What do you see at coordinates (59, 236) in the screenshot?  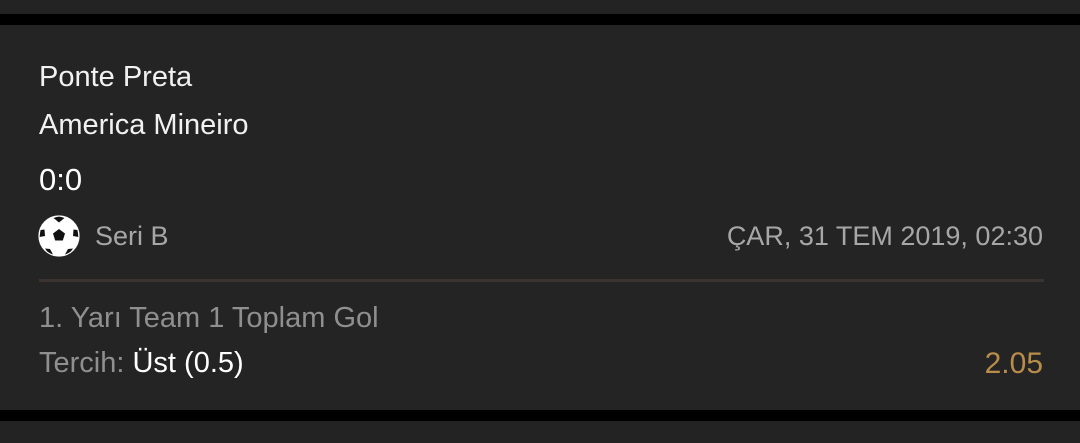 I see `soccer-ball-icon` at bounding box center [59, 236].